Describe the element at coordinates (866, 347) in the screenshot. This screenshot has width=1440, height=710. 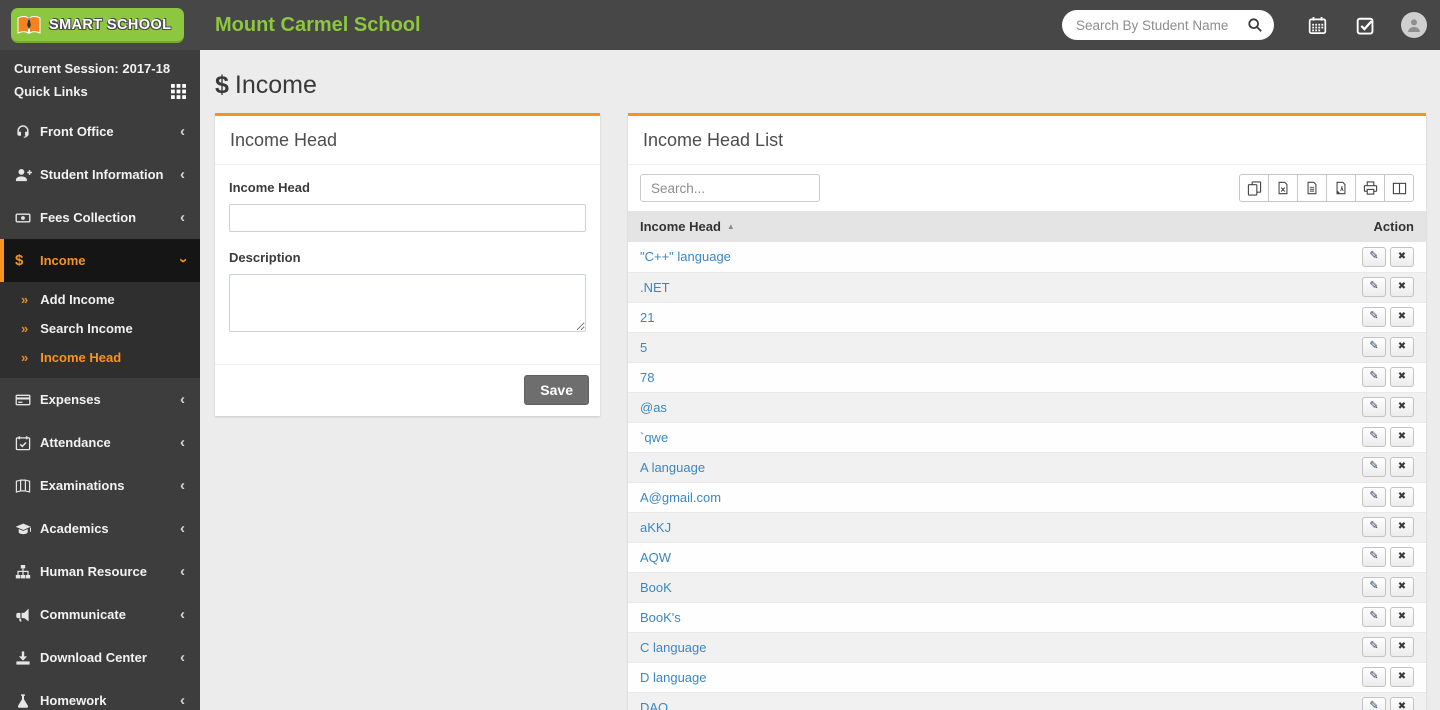
I see `income-head-name: 5` at that location.